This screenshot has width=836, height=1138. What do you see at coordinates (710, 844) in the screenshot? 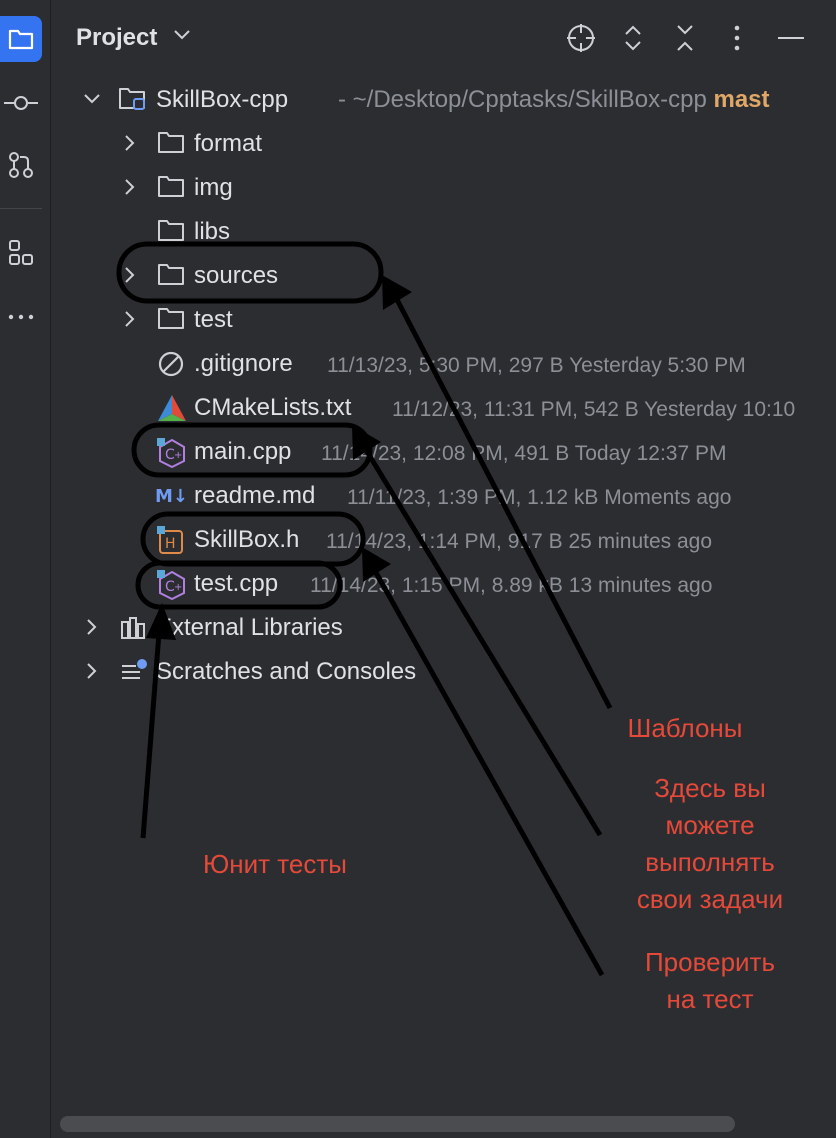
I see `annotation-tasks: Здесь вы можете выполнять свои задачи` at bounding box center [710, 844].